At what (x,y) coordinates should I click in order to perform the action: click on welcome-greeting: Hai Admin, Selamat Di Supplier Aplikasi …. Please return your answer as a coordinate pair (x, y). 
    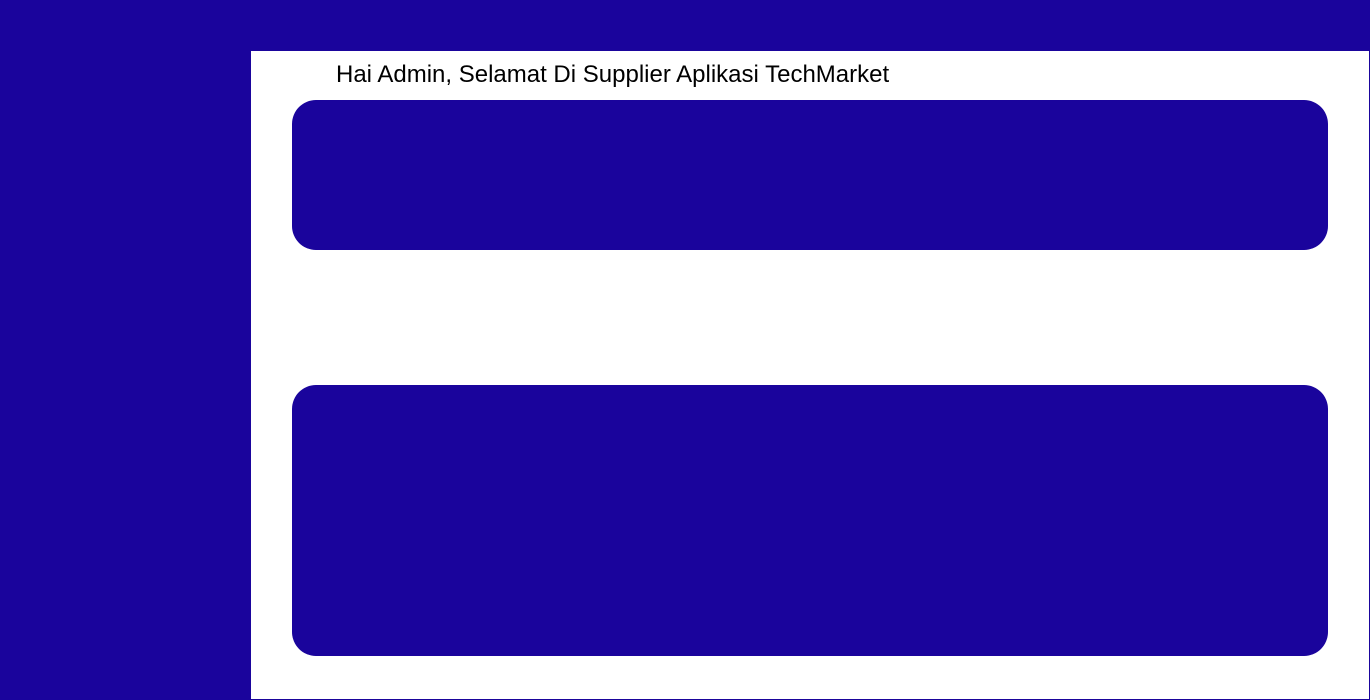
    Looking at the image, I should click on (613, 74).